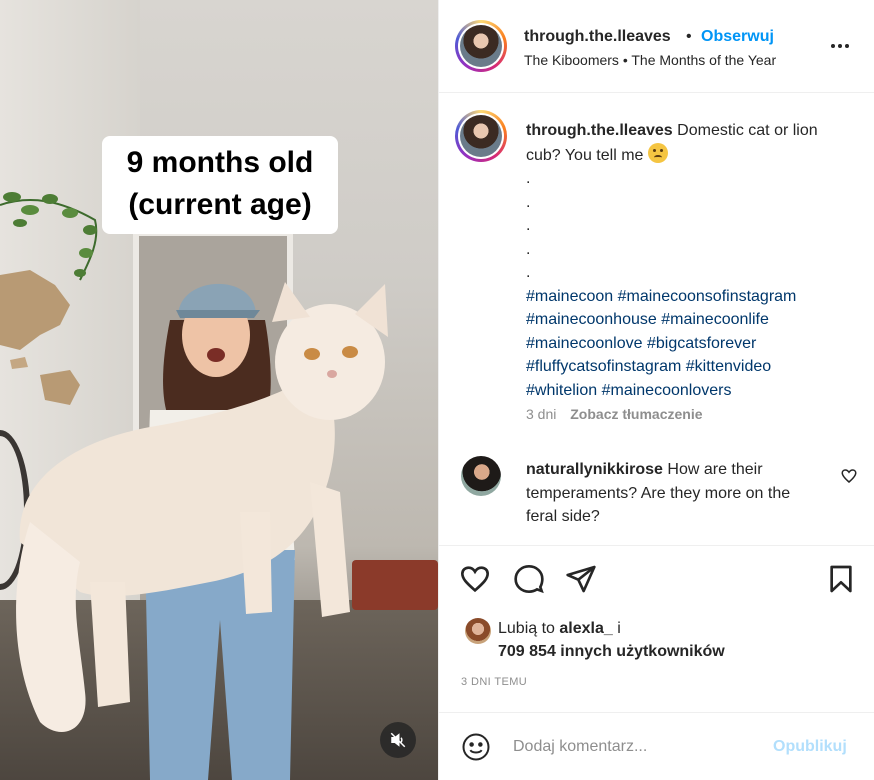  What do you see at coordinates (686, 367) in the screenshot?
I see `hashtag-line: #fluffycatsofinstagram #kittenvideo` at bounding box center [686, 367].